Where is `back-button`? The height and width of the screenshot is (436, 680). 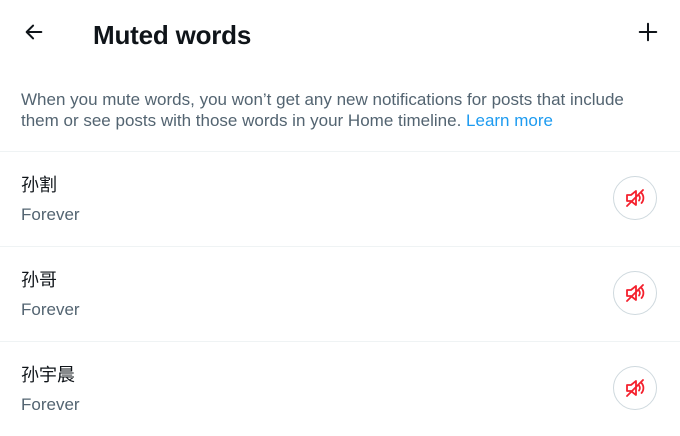
back-button is located at coordinates (34, 34).